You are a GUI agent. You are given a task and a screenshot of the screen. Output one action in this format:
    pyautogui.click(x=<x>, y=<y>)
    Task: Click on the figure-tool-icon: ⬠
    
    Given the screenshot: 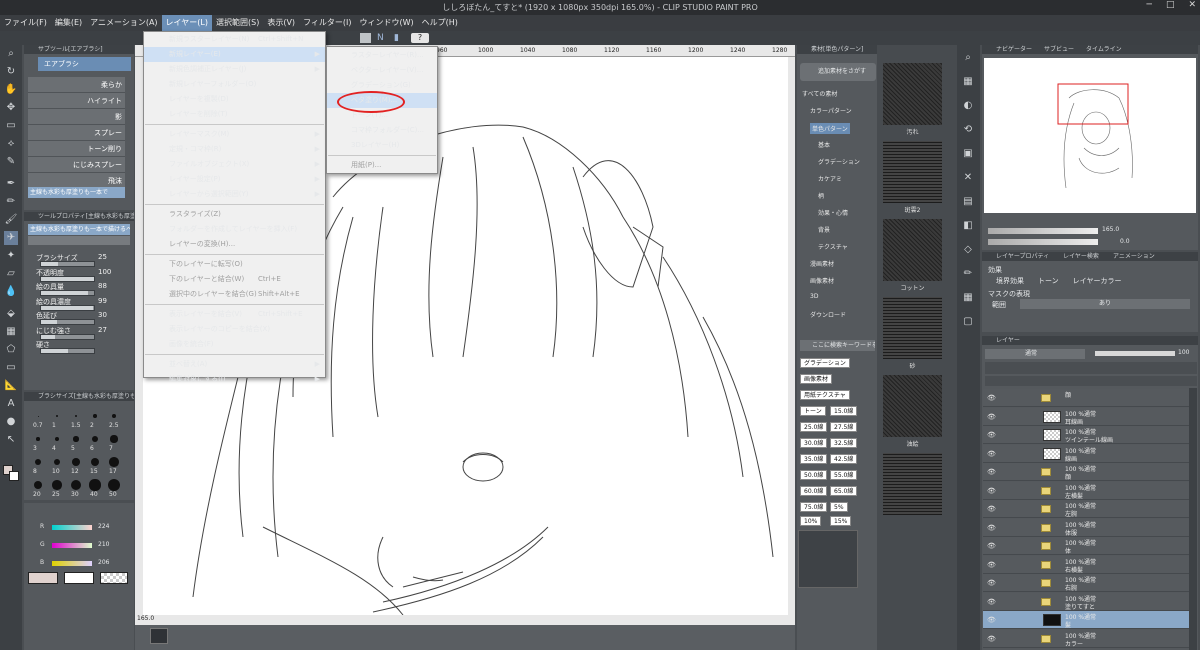 What is the action you would take?
    pyautogui.click(x=11, y=350)
    